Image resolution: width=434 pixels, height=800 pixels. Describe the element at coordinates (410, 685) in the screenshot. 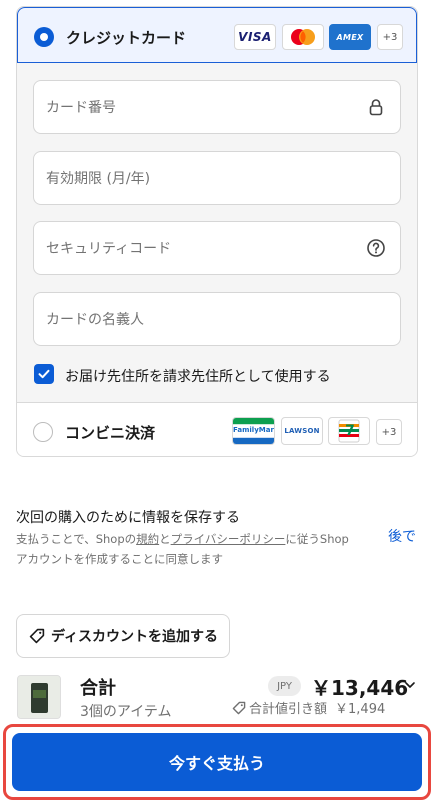

I see `chevron-down-icon` at that location.